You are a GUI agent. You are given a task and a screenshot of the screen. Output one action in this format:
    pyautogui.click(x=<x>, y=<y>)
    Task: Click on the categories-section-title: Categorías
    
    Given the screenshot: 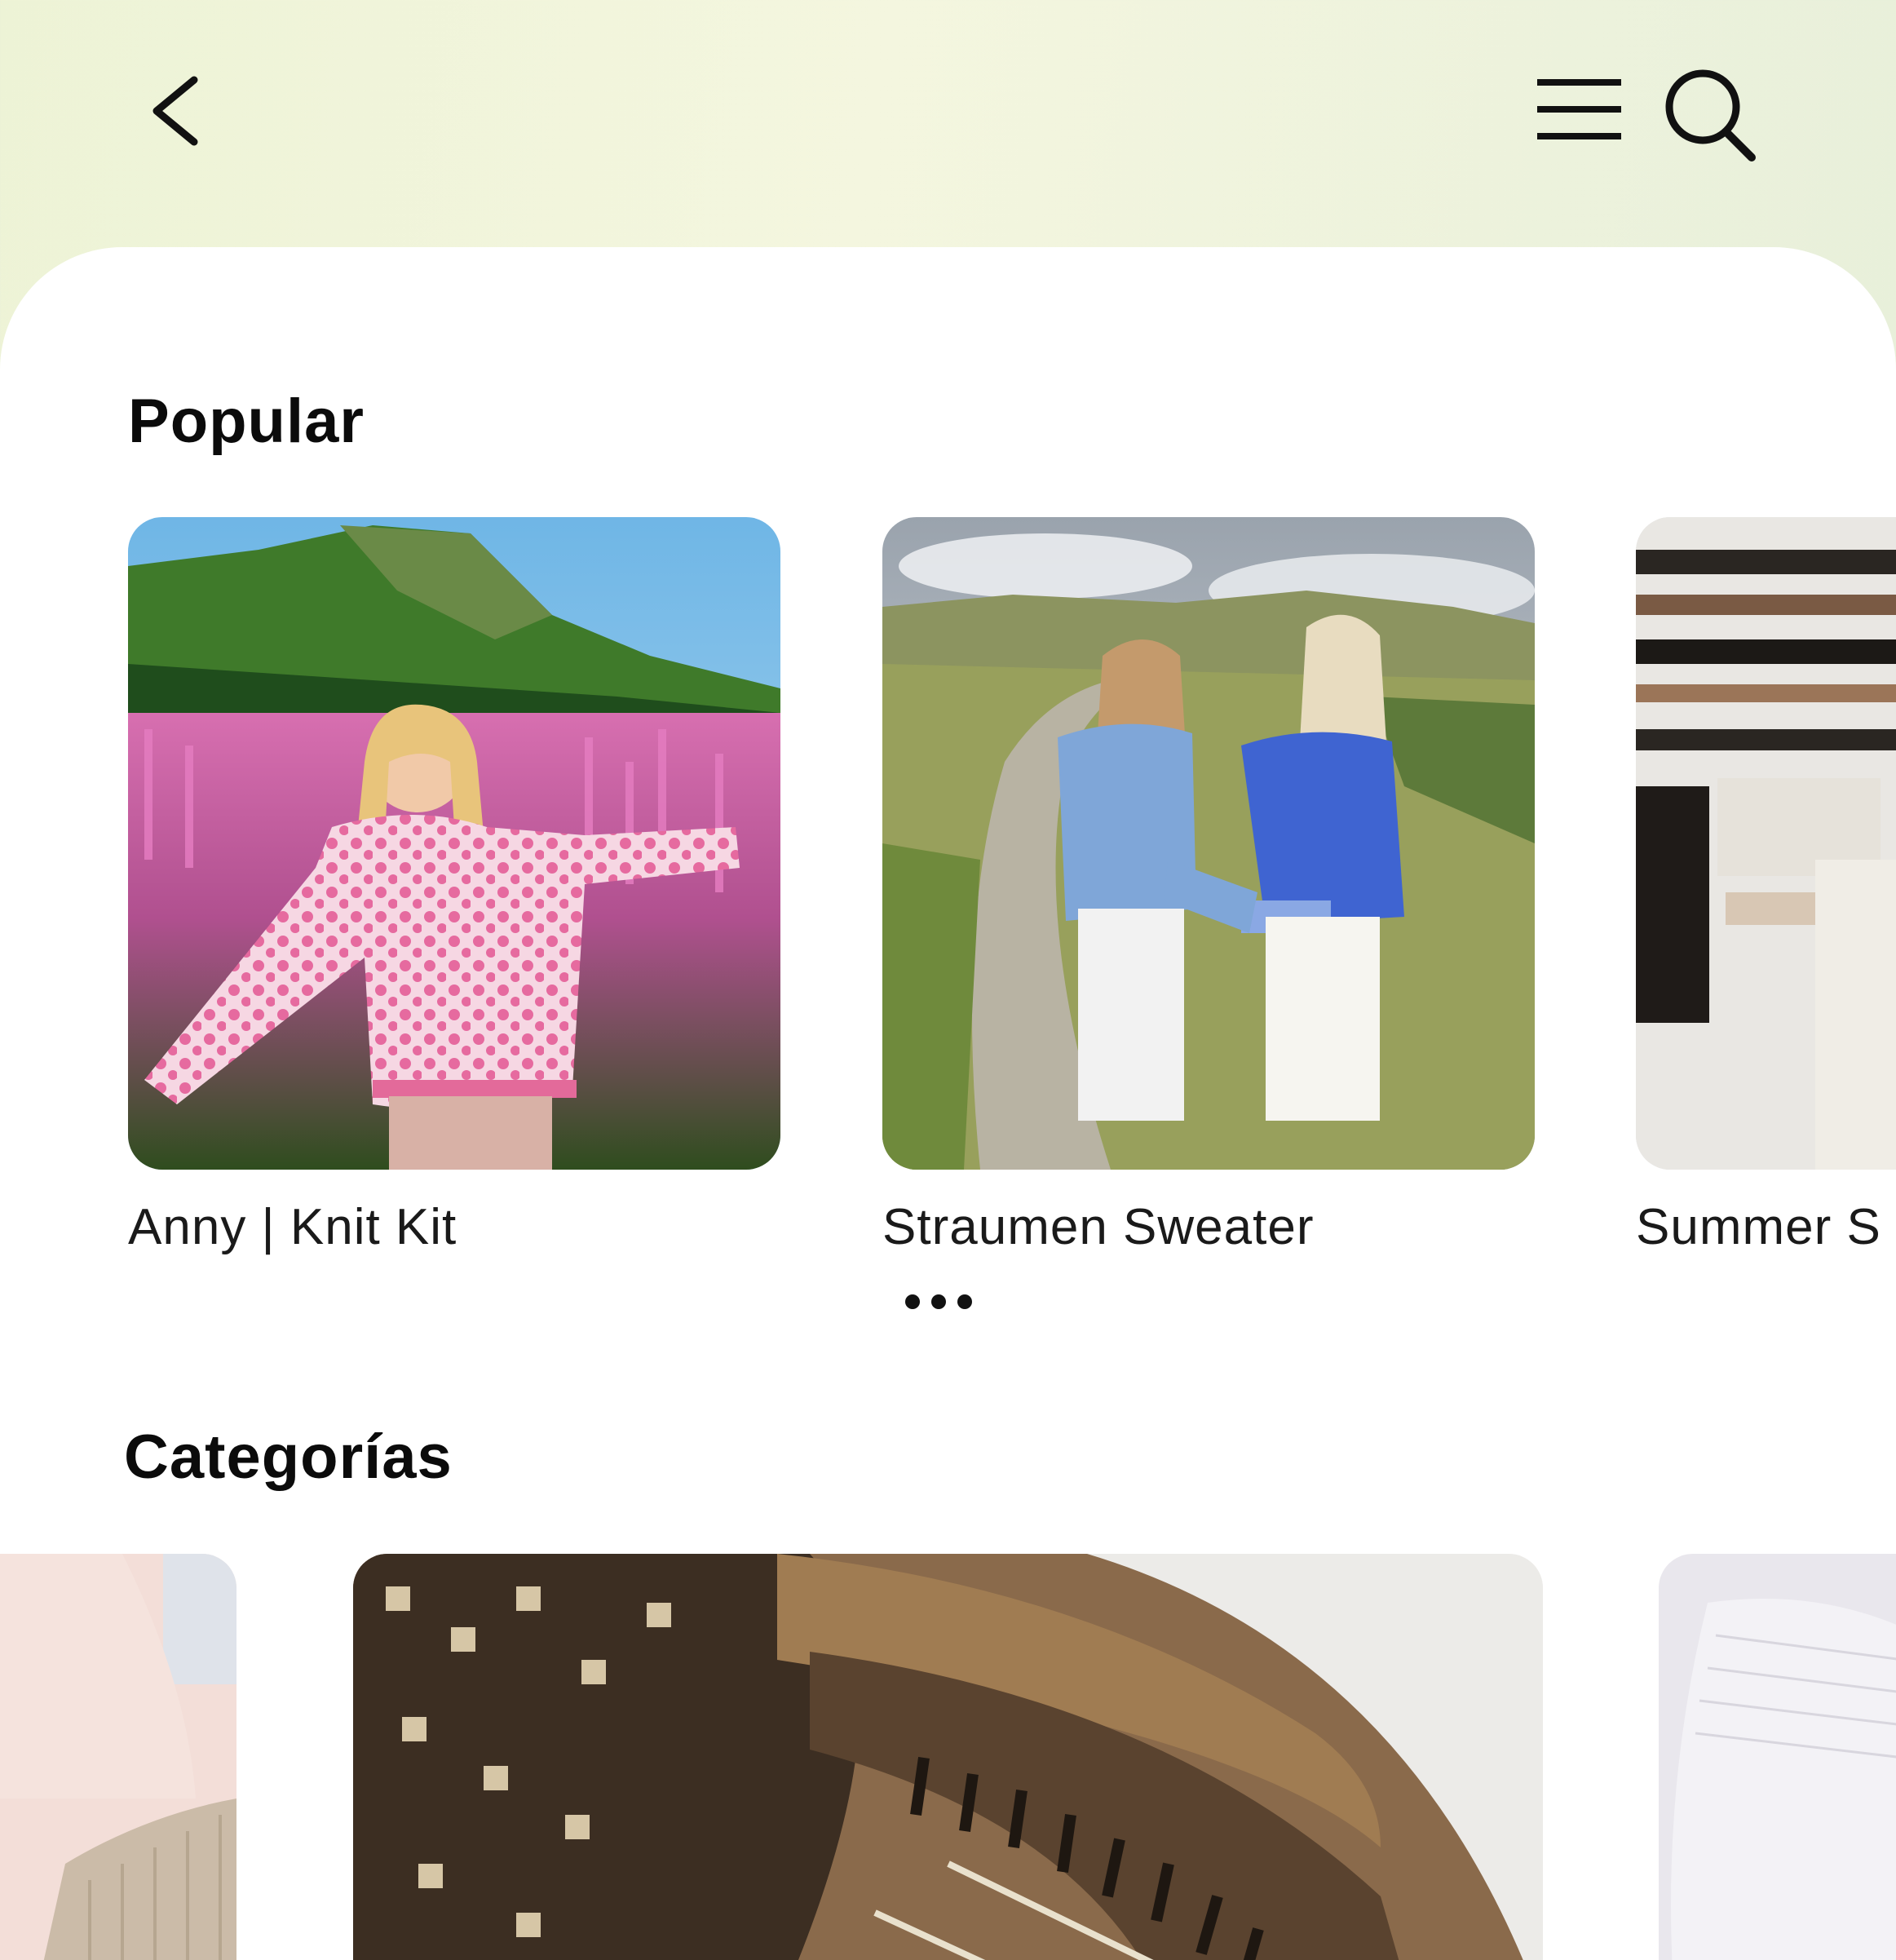 What is the action you would take?
    pyautogui.click(x=288, y=1457)
    